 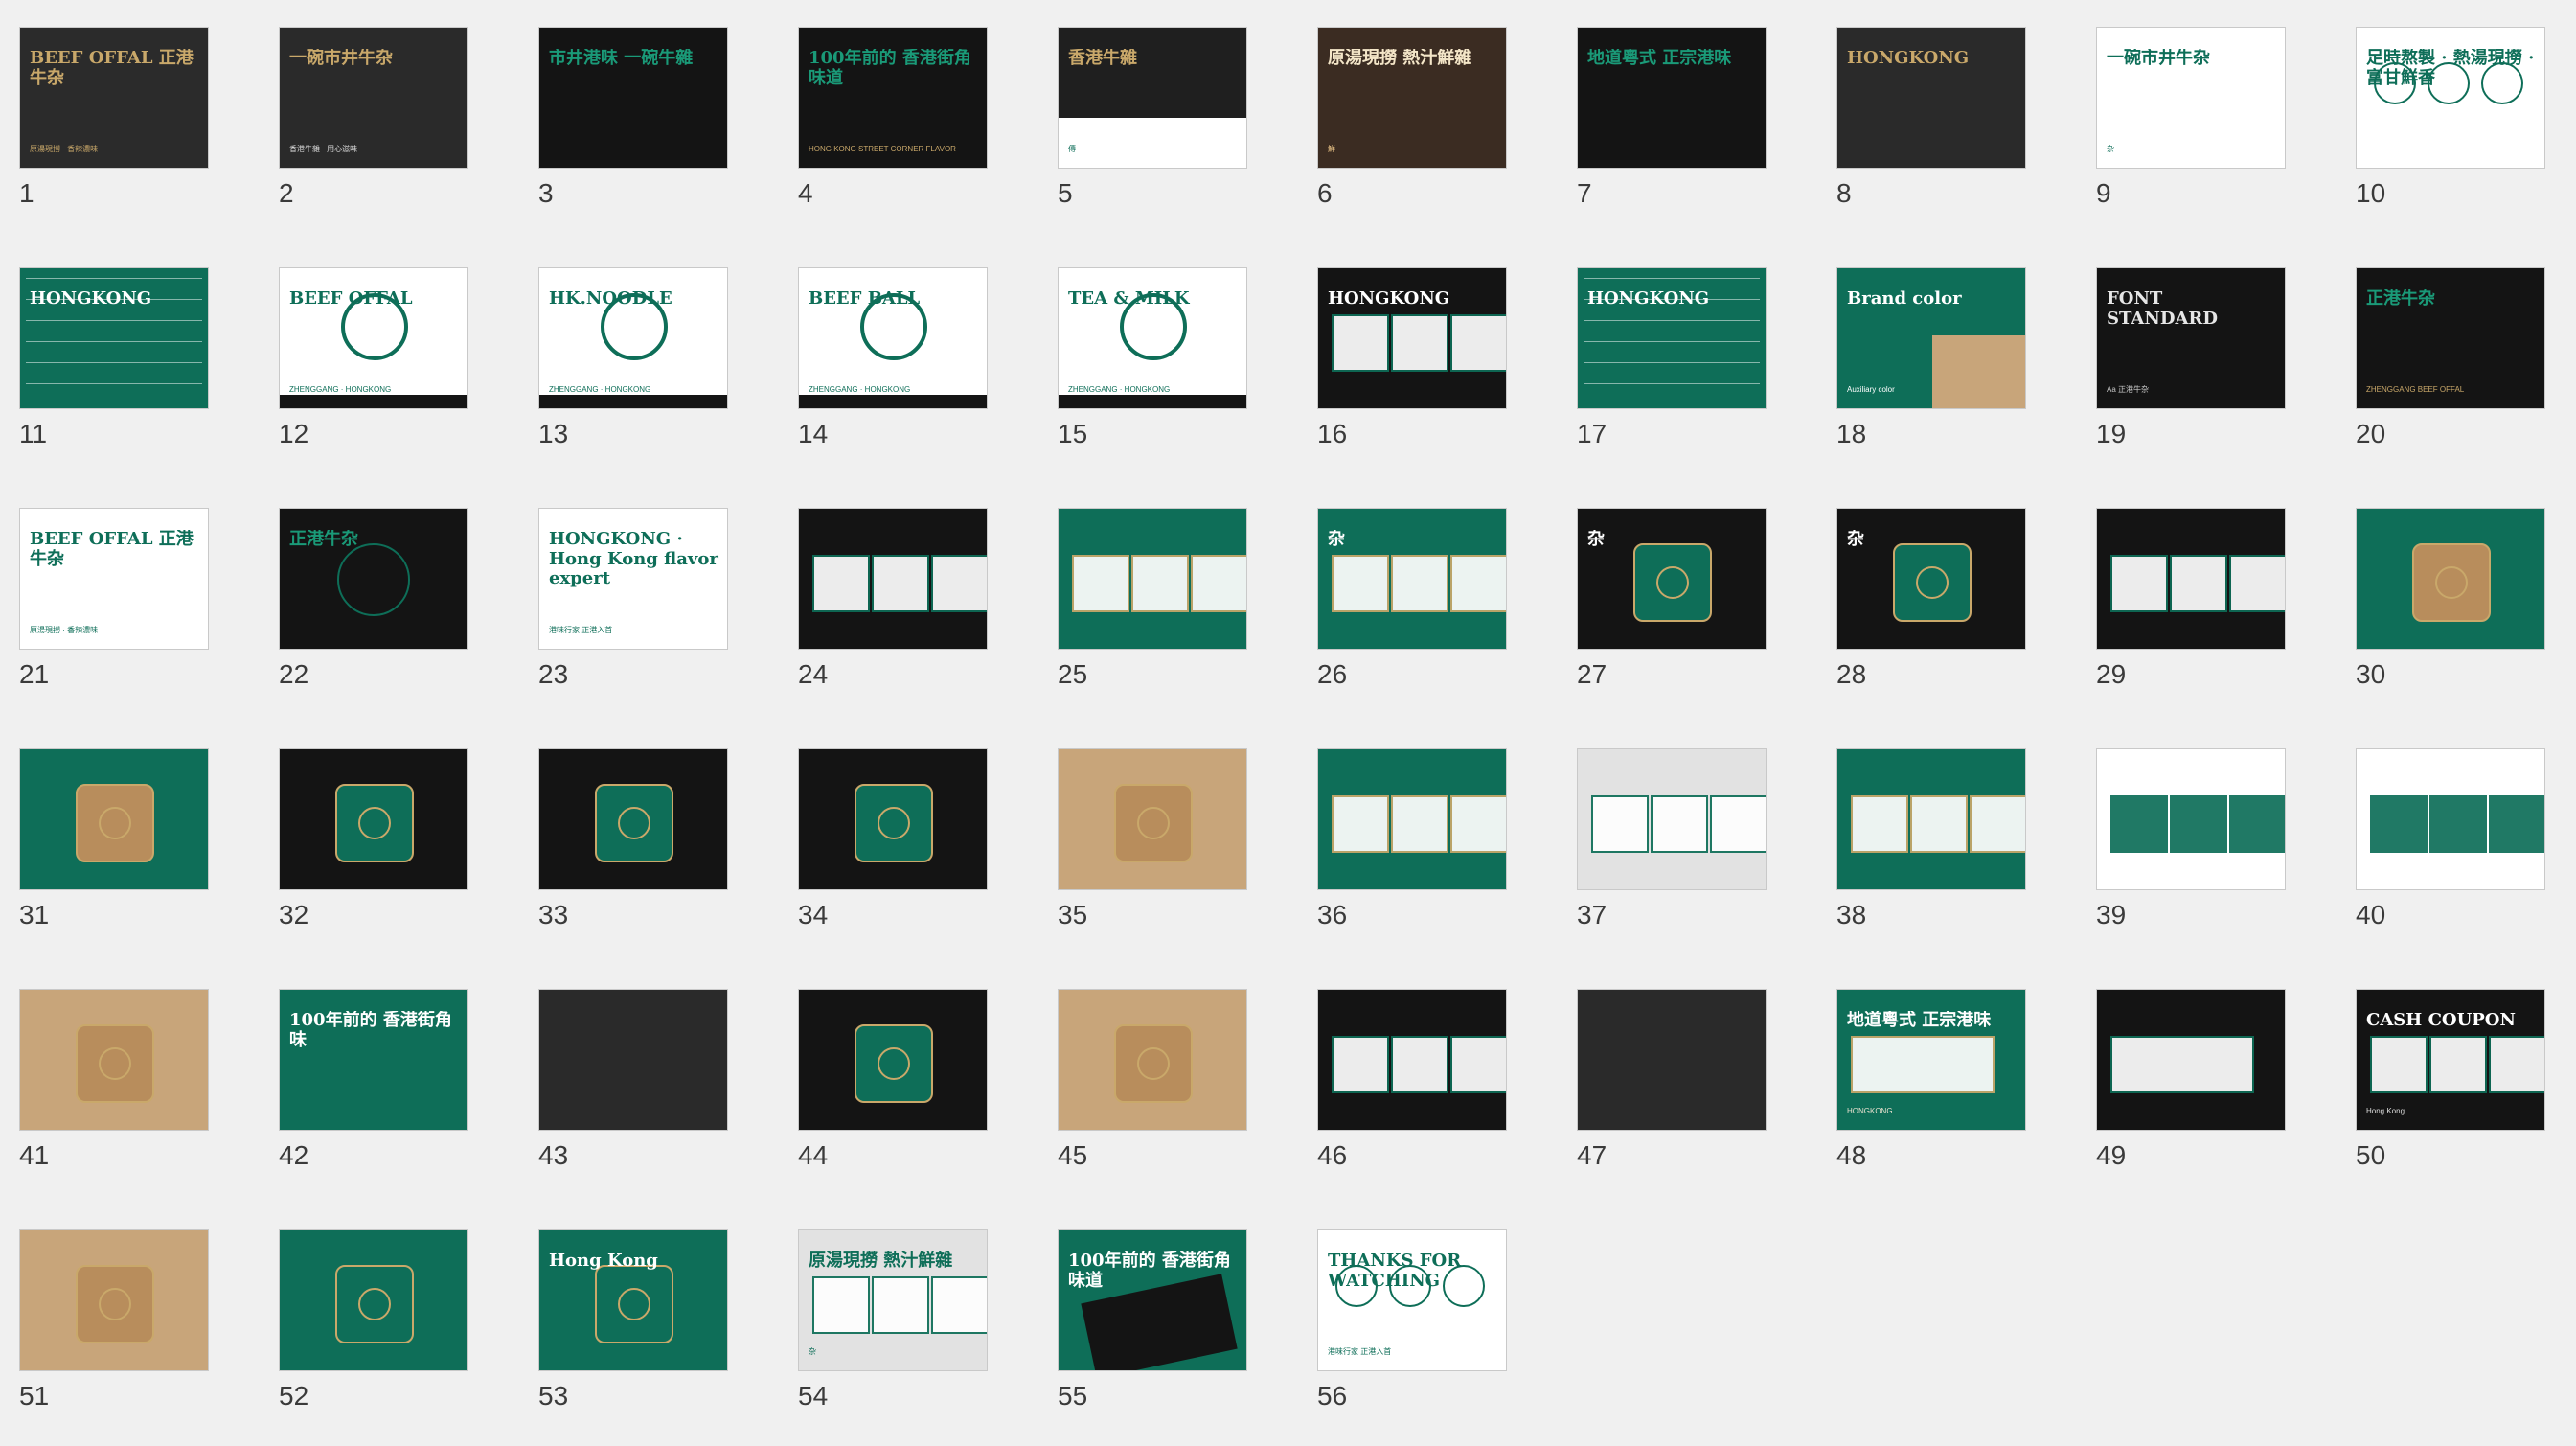 What do you see at coordinates (1931, 1060) in the screenshot?
I see `slide-preview: 地道粵式 正宗港味 HONGKONG` at bounding box center [1931, 1060].